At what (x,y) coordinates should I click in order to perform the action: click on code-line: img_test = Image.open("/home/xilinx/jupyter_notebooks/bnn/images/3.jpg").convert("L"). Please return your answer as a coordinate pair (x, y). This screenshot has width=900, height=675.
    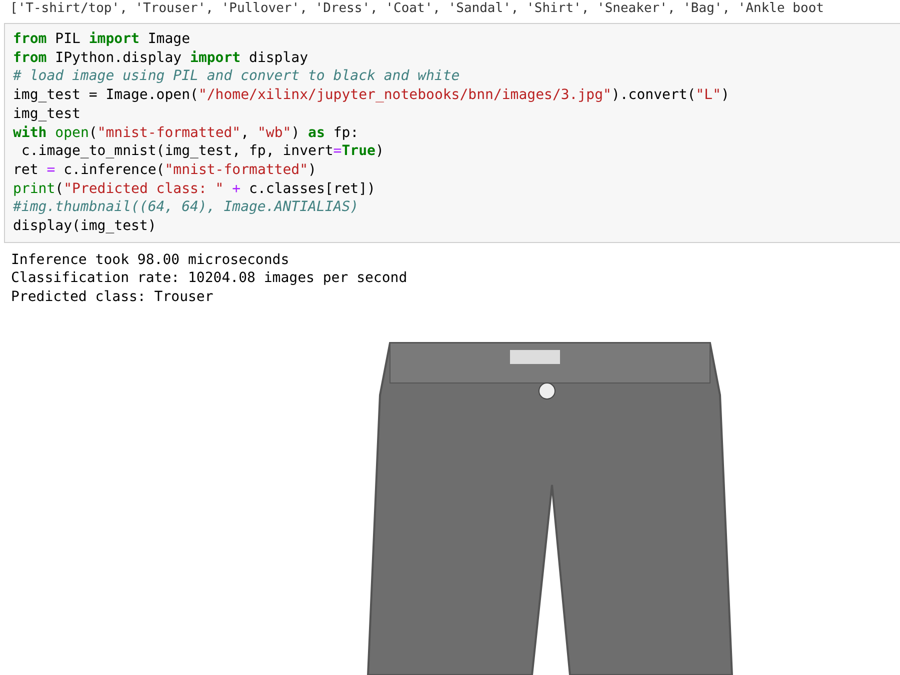
    Looking at the image, I should click on (371, 95).